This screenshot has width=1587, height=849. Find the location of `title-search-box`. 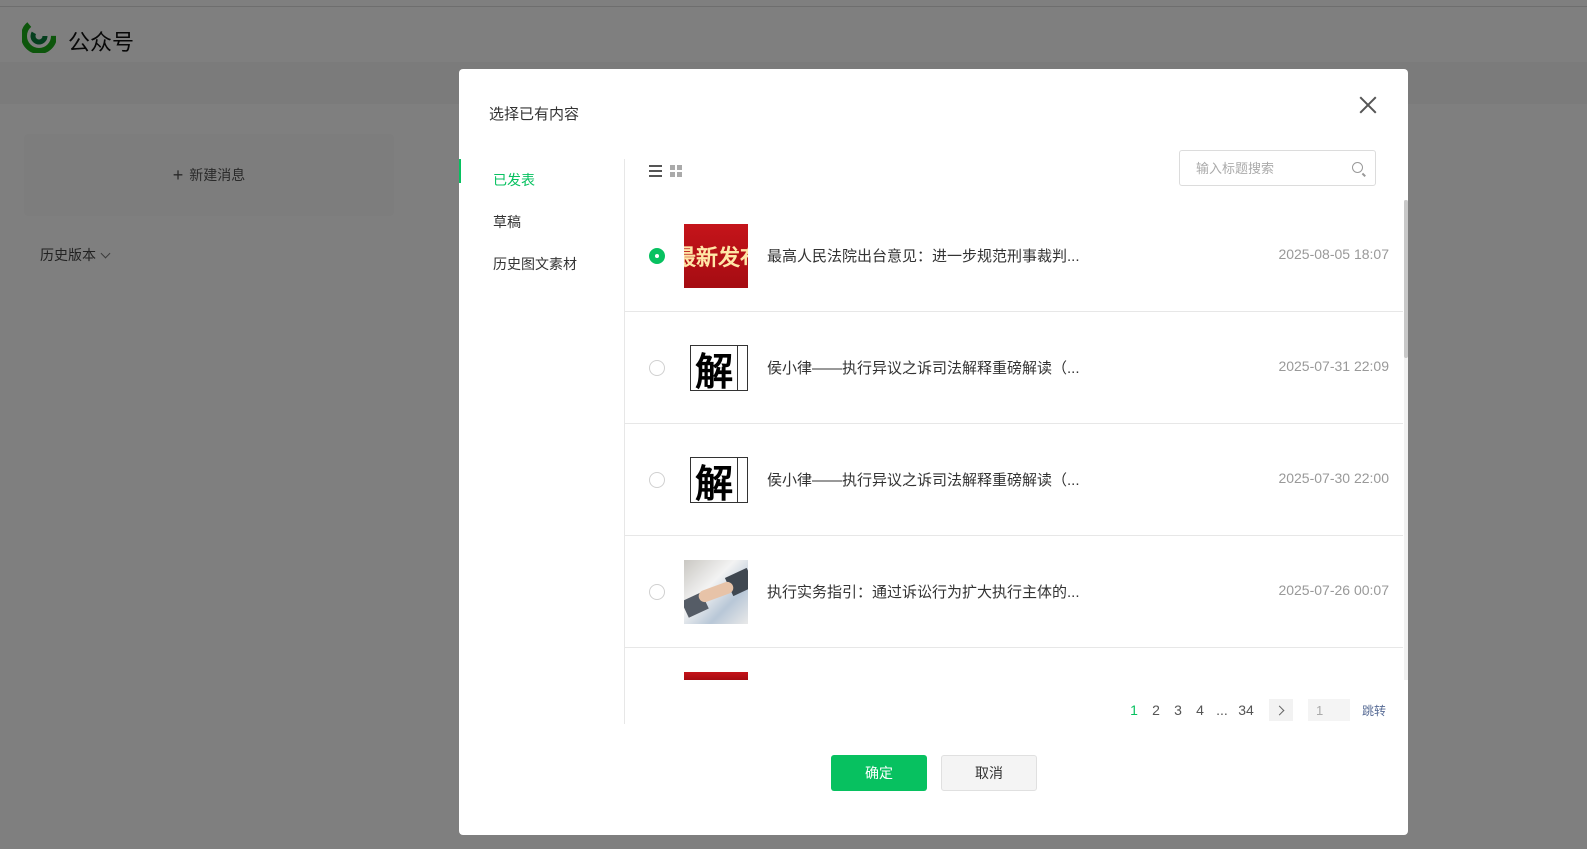

title-search-box is located at coordinates (1277, 168).